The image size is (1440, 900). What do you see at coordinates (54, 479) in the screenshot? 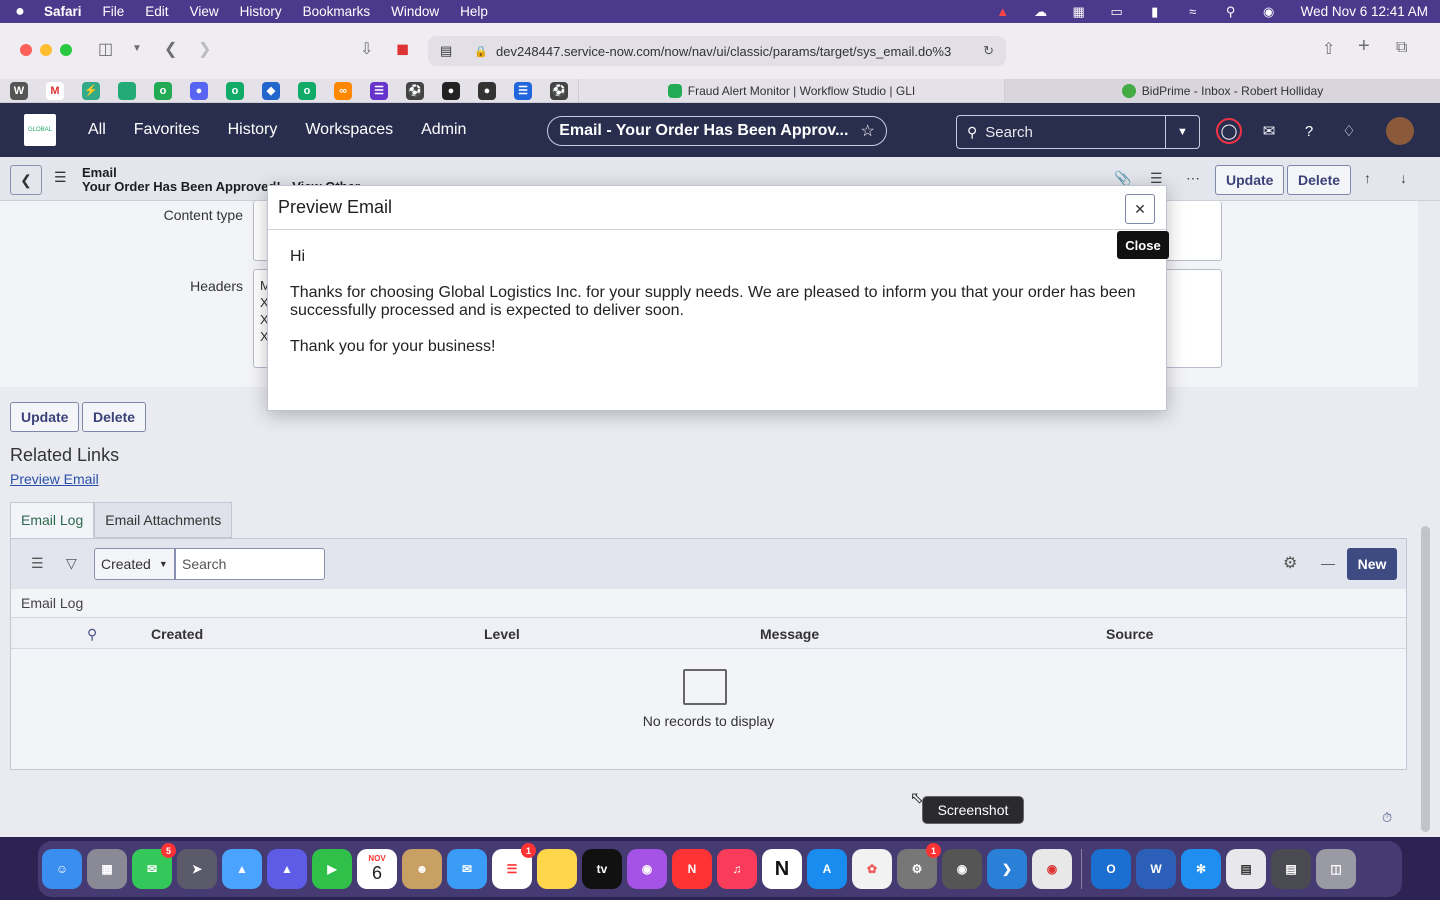
I see `preview-email-link: Preview Email` at bounding box center [54, 479].